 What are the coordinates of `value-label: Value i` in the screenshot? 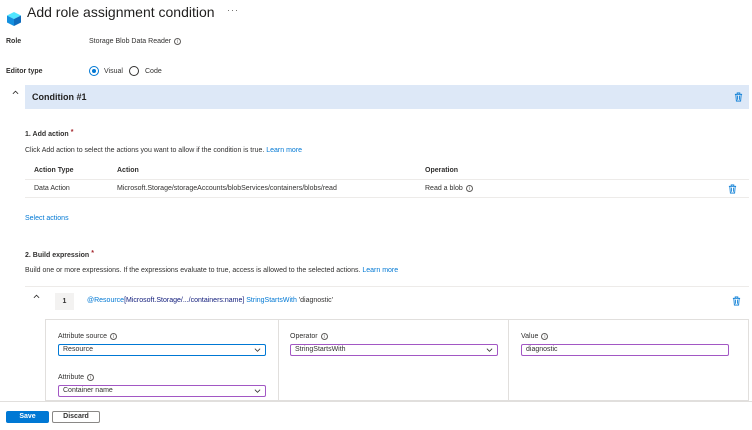 It's located at (535, 336).